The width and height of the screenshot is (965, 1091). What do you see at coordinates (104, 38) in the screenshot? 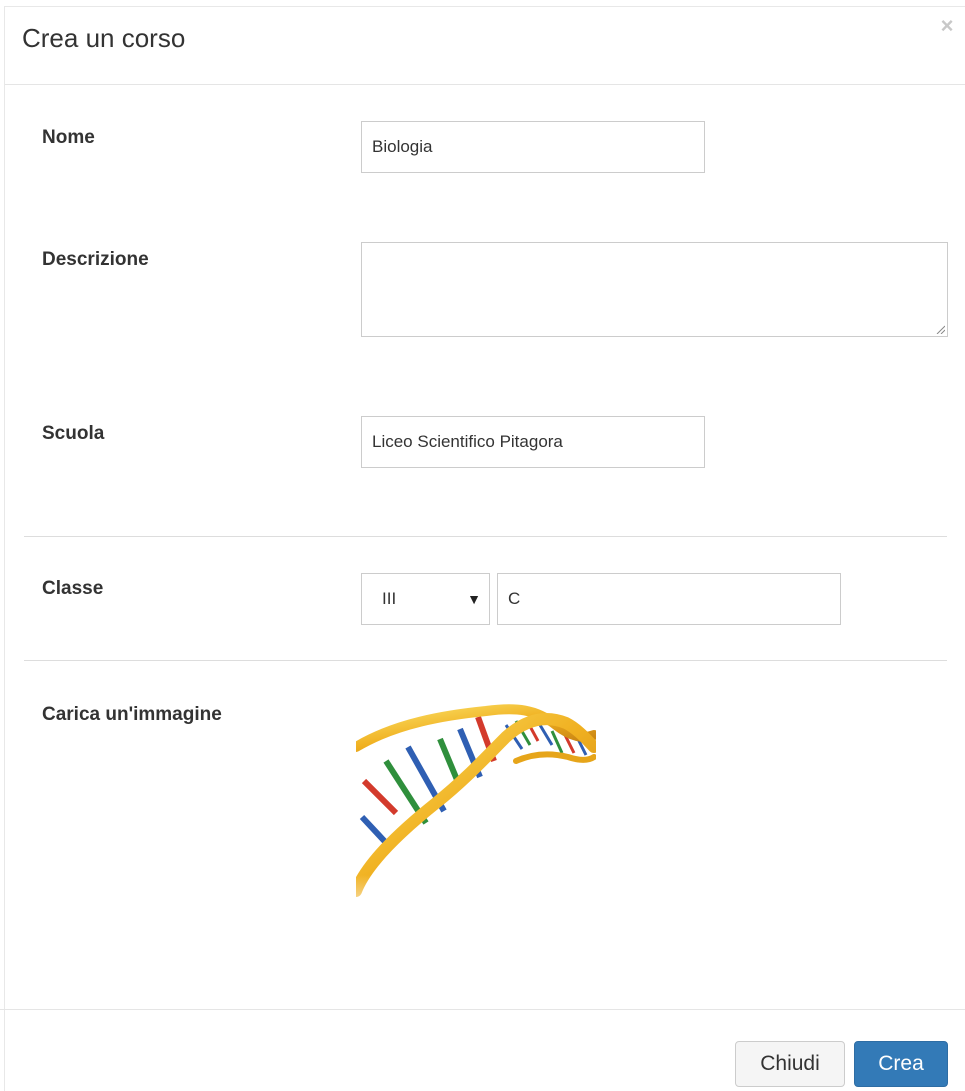
I see `modal-title: Crea un corso` at bounding box center [104, 38].